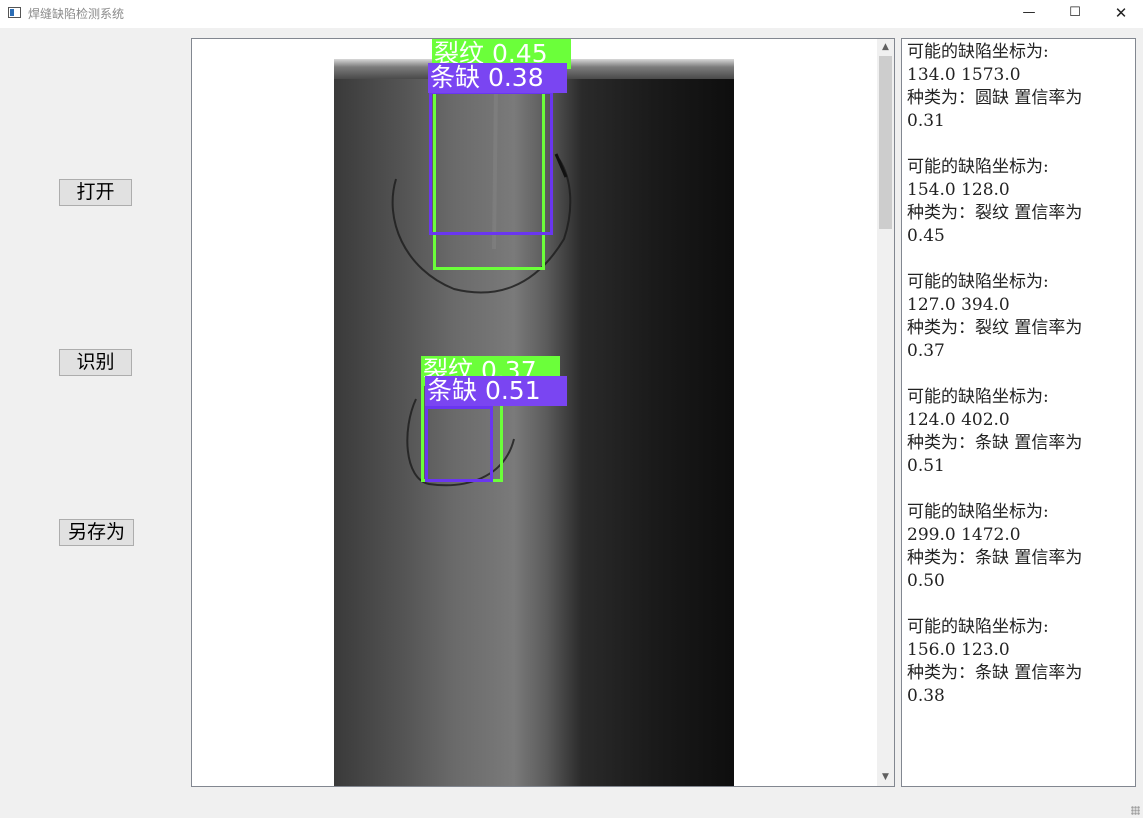  What do you see at coordinates (885, 142) in the screenshot?
I see `scrollbar-thumb` at bounding box center [885, 142].